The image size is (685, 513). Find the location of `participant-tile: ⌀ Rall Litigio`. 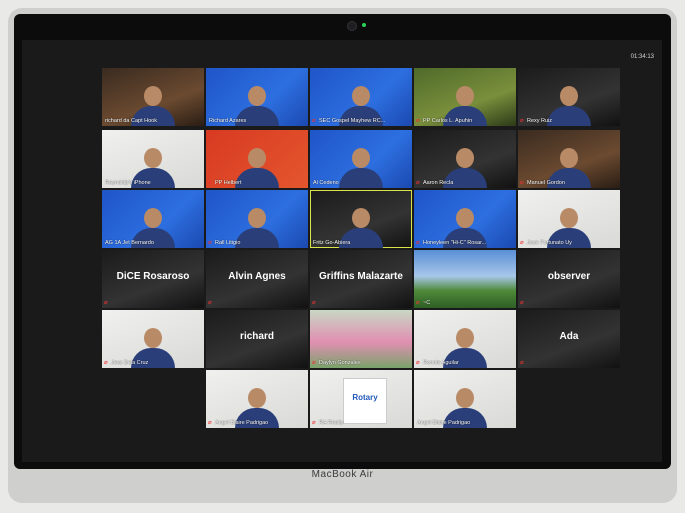

participant-tile: ⌀ Rall Litigio is located at coordinates (257, 219).